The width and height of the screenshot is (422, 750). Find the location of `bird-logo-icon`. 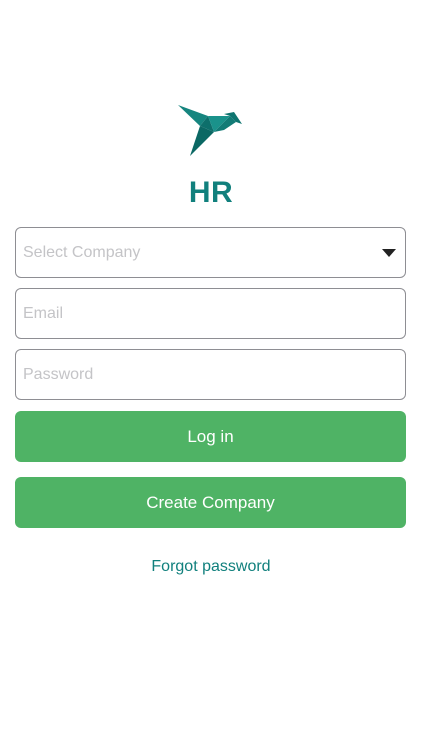

bird-logo-icon is located at coordinates (211, 130).